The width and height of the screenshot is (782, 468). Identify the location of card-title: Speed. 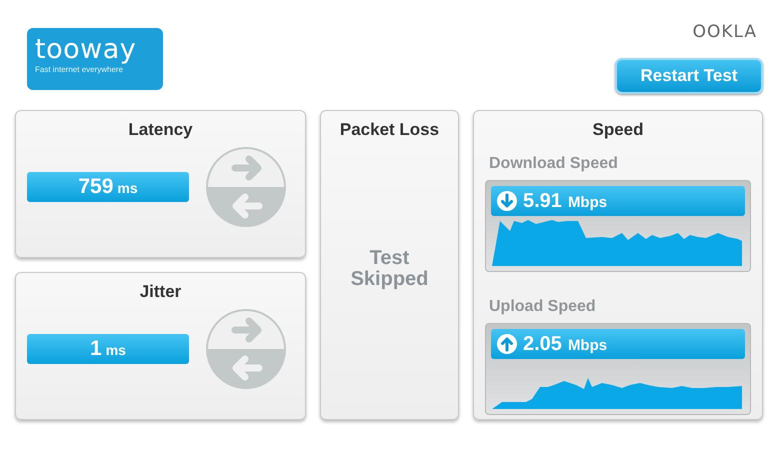
(618, 130).